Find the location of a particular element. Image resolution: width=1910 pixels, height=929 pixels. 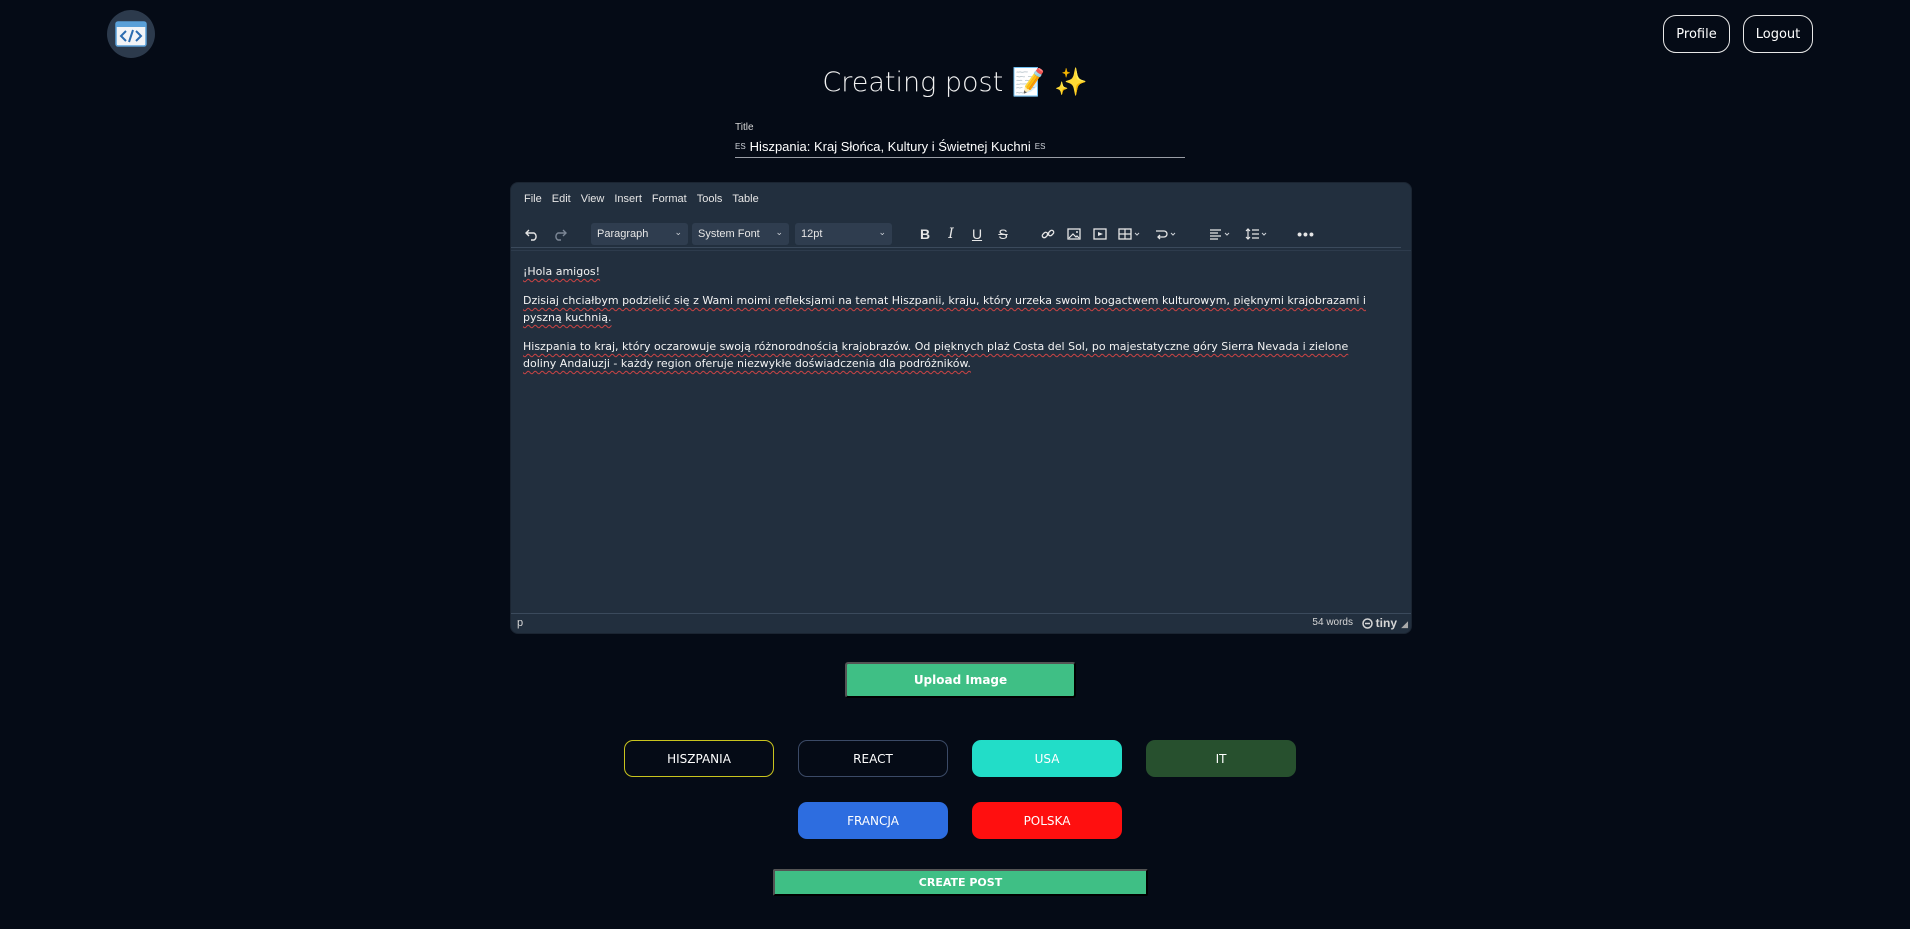

font-family-value: System Font is located at coordinates (729, 234).